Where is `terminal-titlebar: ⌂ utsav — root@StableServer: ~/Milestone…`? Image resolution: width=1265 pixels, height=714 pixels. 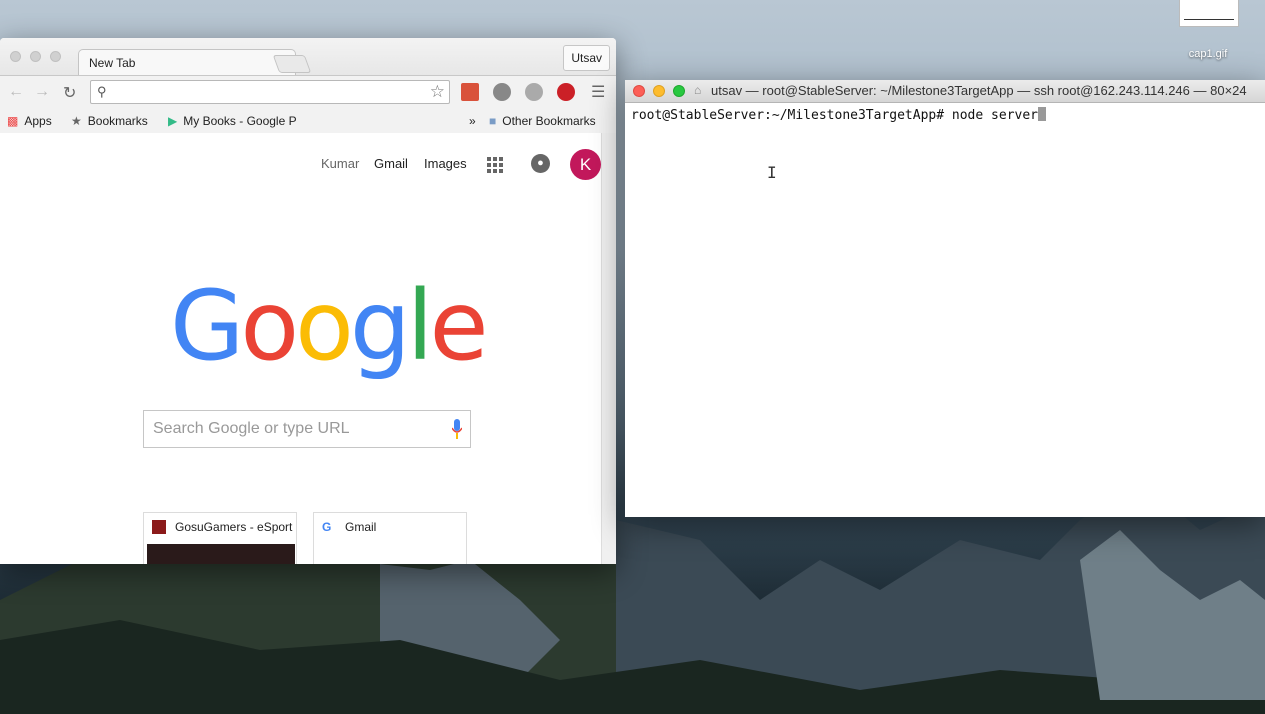
terminal-titlebar: ⌂ utsav — root@StableServer: ~/Milestone… is located at coordinates (945, 91).